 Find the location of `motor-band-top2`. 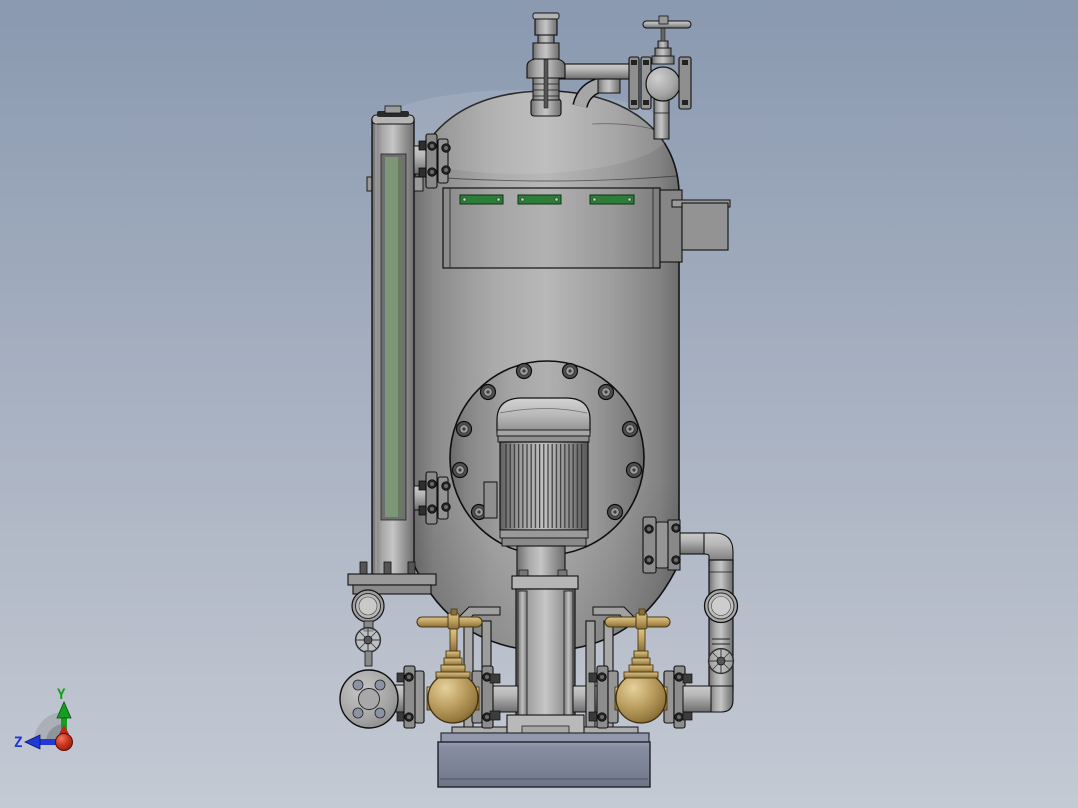

motor-band-top2 is located at coordinates (543, 439).